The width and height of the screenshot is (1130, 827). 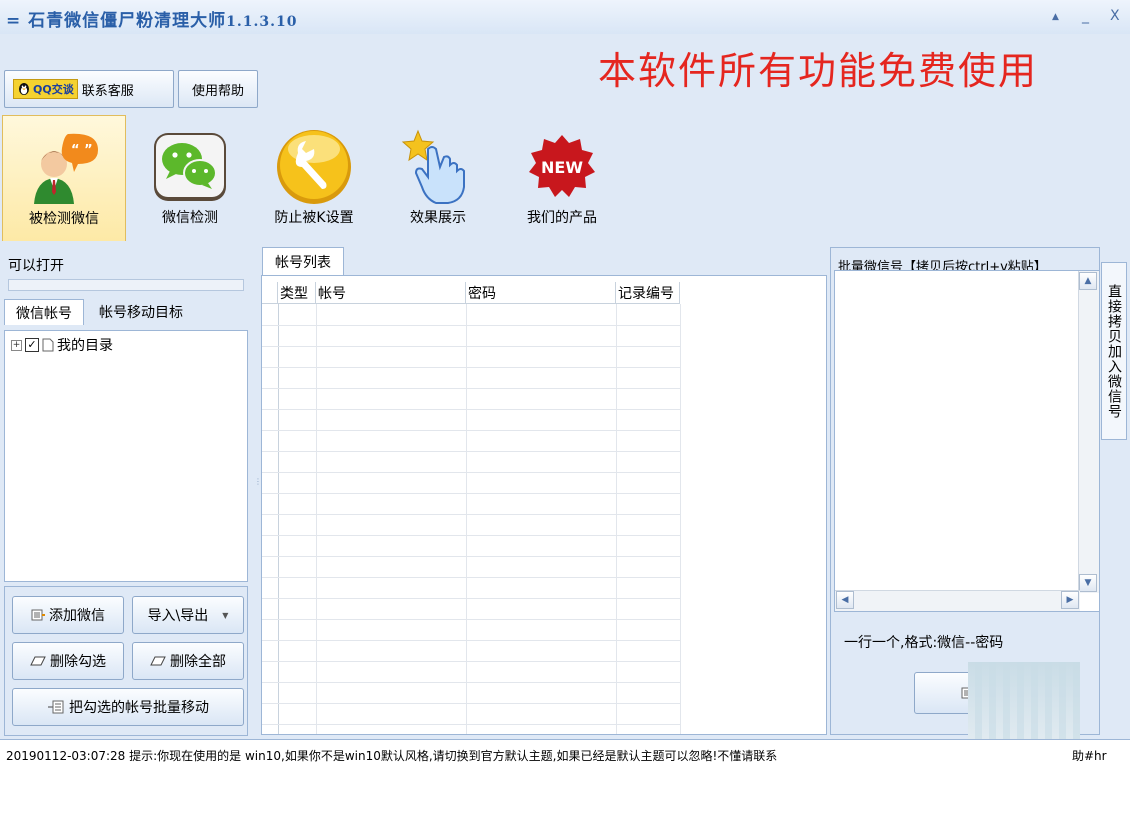 I want to click on collapse-button: ▲, so click(x=1055, y=17).